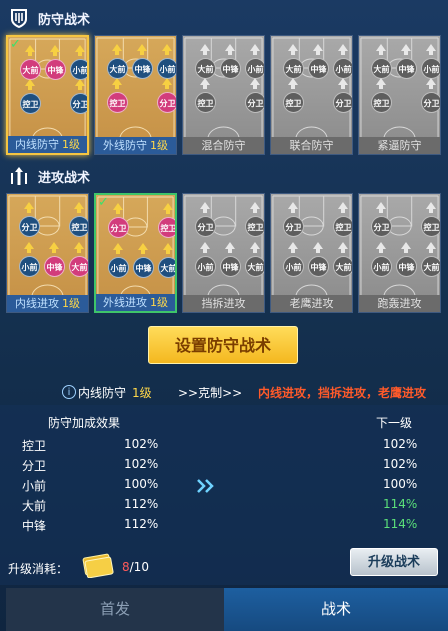 This screenshot has width=448, height=631. I want to click on card-label: 混合防守, so click(223, 145).